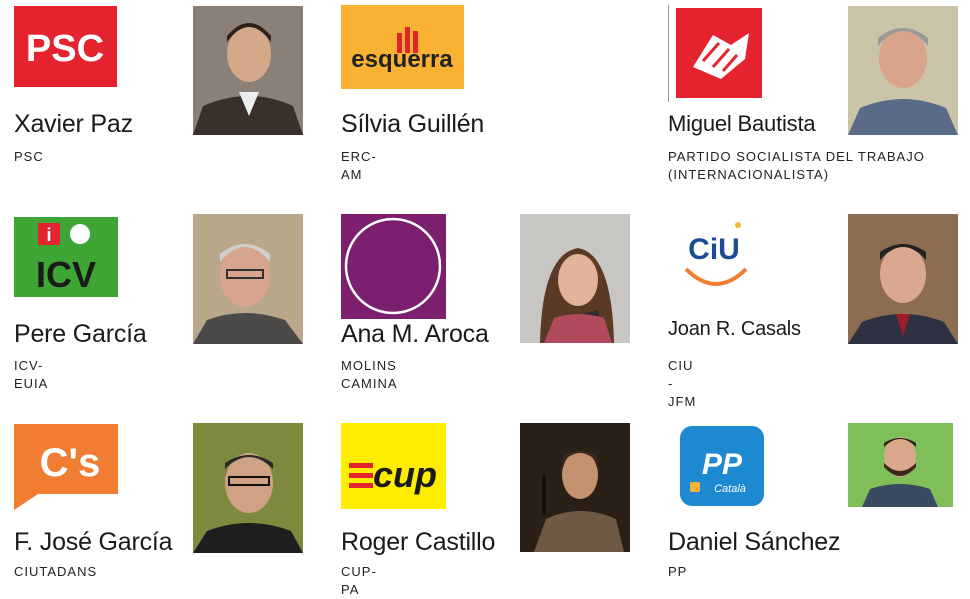 This screenshot has height=599, width=970. Describe the element at coordinates (678, 571) in the screenshot. I see `party-name: PP` at that location.